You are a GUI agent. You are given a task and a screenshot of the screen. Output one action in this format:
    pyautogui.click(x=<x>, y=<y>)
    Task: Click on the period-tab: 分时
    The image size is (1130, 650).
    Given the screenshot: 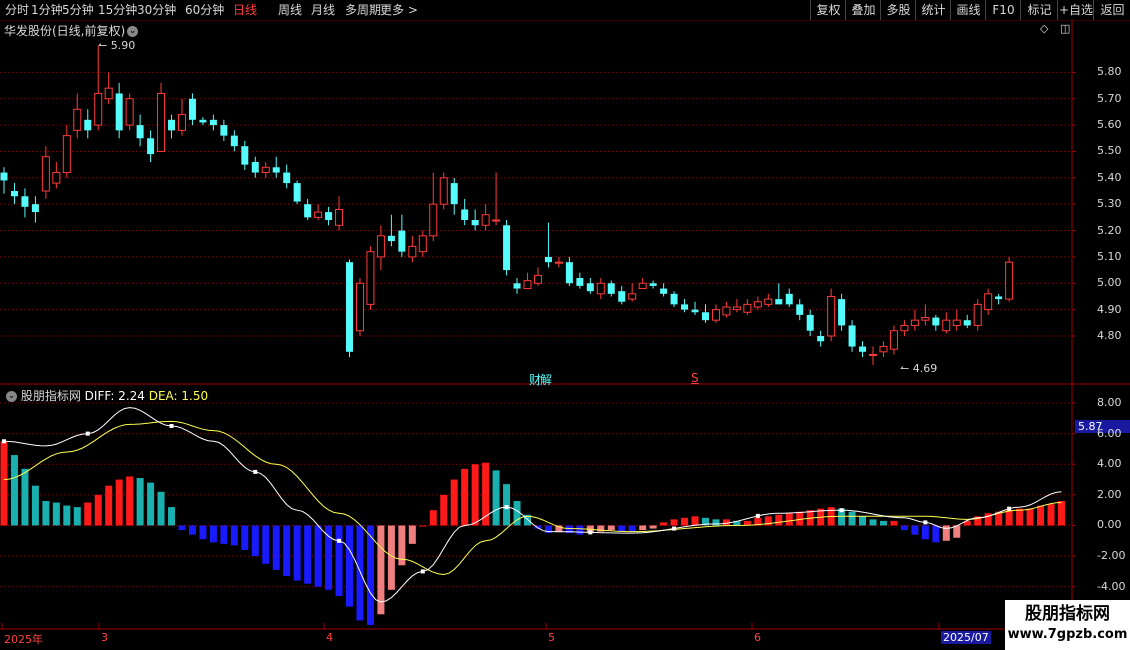 What is the action you would take?
    pyautogui.click(x=17, y=10)
    